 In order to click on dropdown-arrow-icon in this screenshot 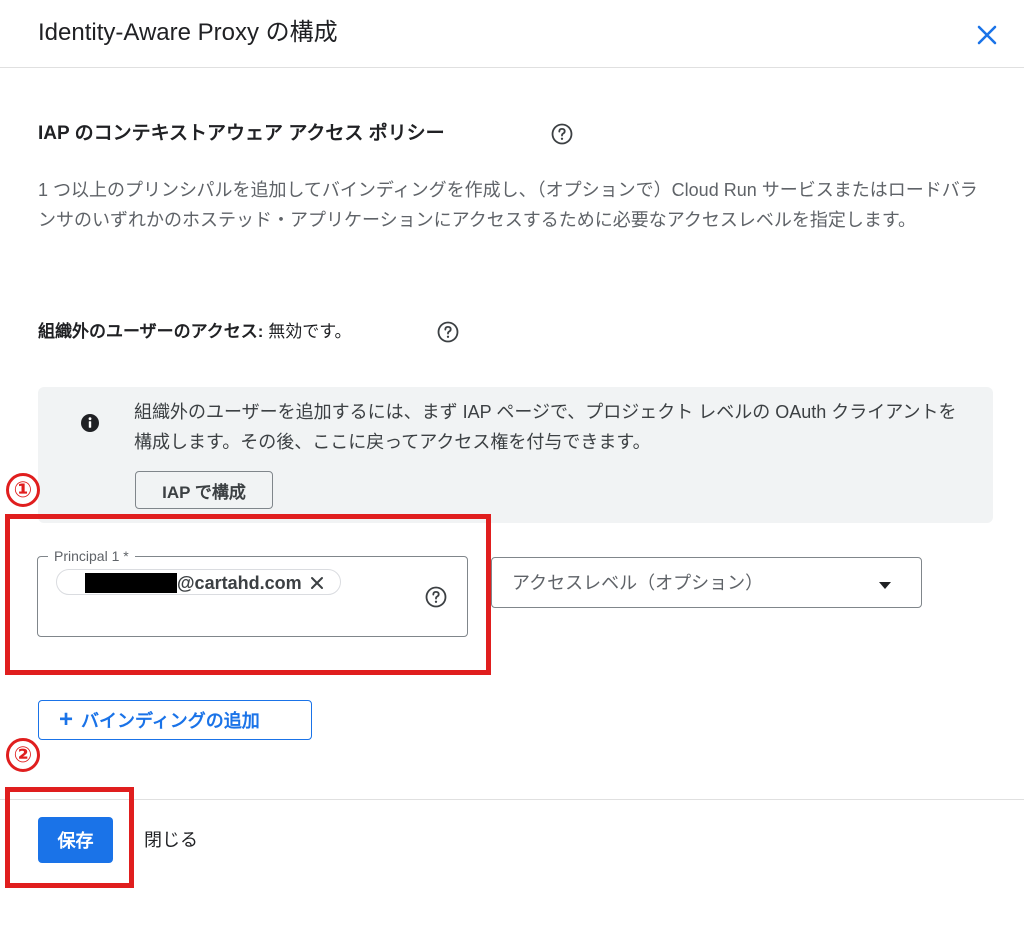, I will do `click(885, 583)`.